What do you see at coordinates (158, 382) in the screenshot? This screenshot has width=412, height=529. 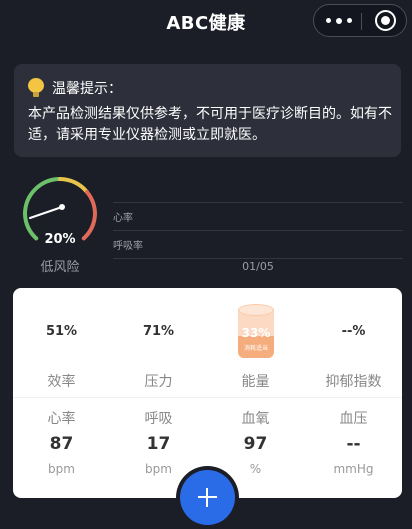 I see `stress-label: 压力` at bounding box center [158, 382].